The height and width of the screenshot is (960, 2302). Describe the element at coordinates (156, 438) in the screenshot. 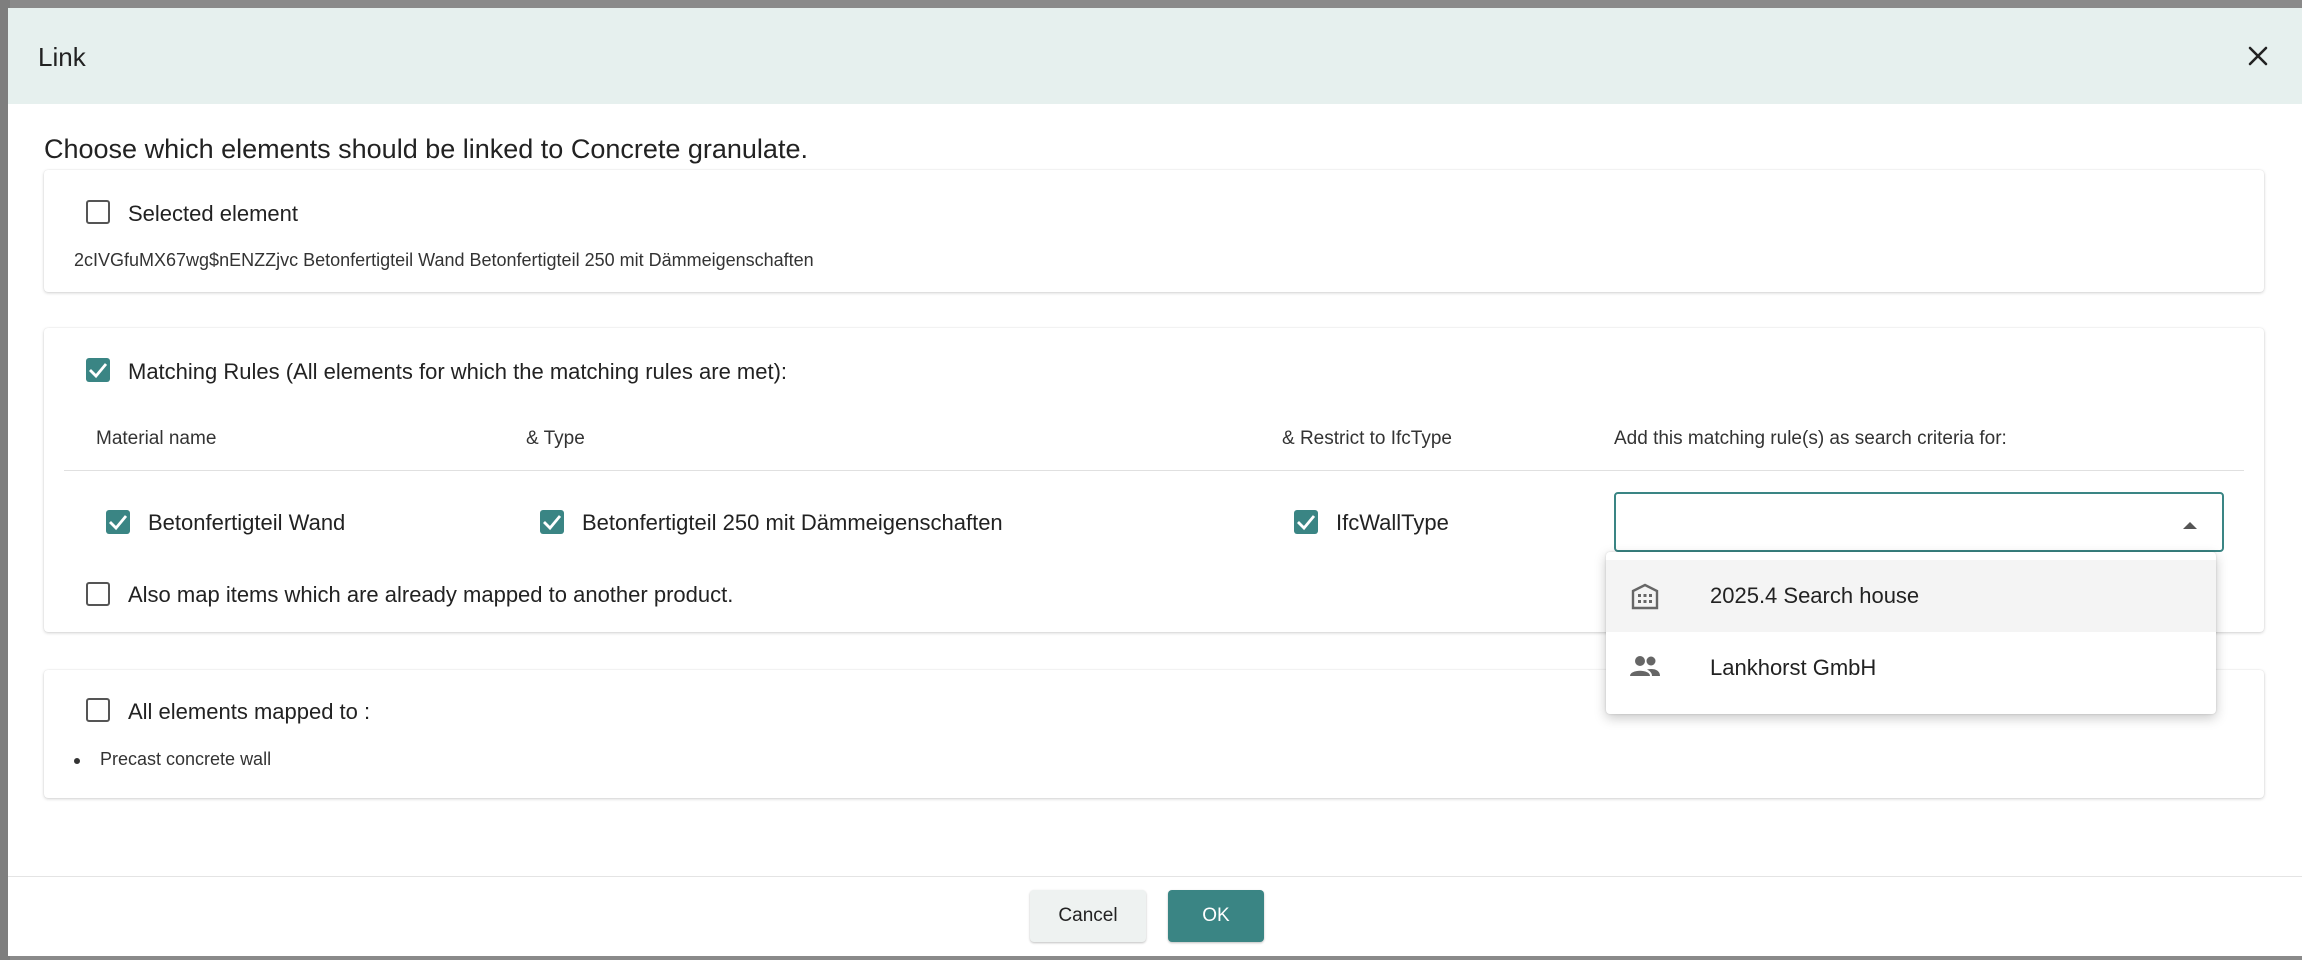

I see `column-header-material: Material name` at that location.